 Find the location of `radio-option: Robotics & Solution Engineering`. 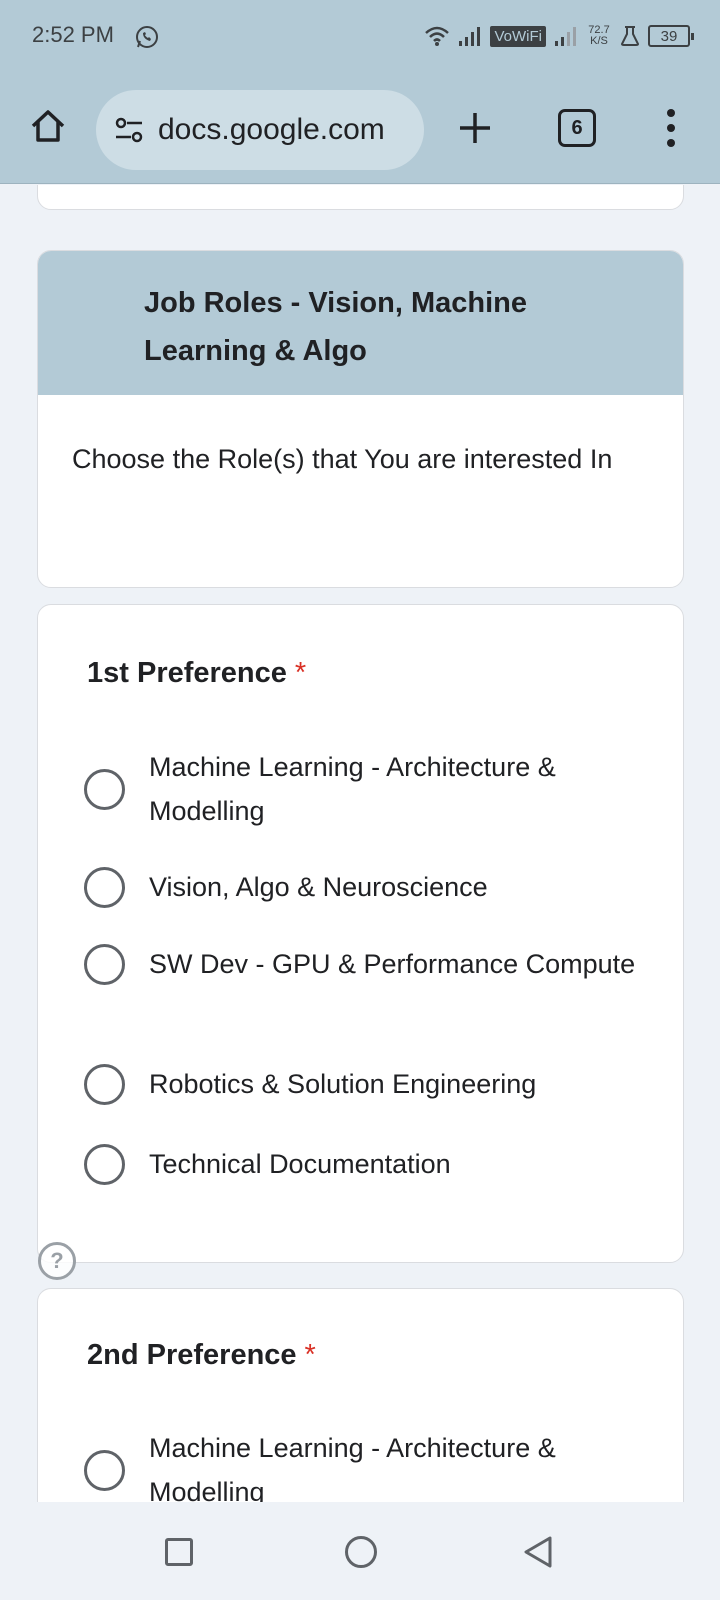

radio-option: Robotics & Solution Engineering is located at coordinates (364, 1084).